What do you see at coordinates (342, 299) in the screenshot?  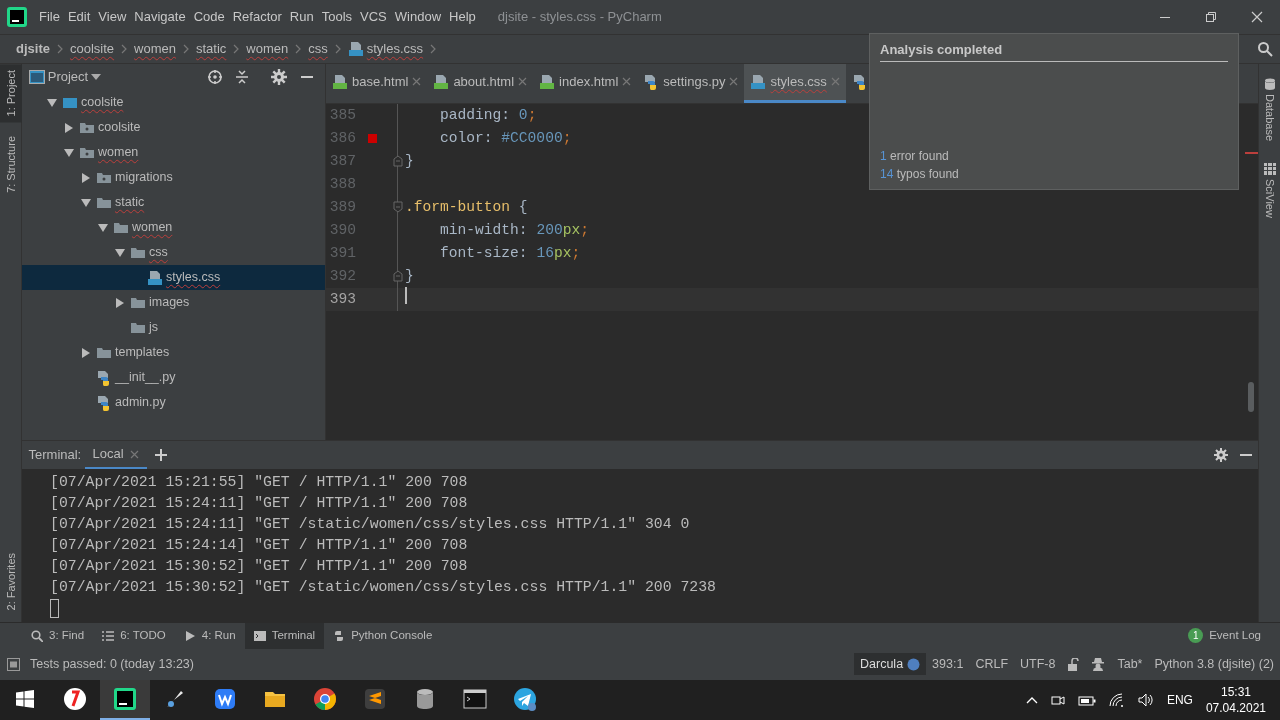 I see `line-number: 393` at bounding box center [342, 299].